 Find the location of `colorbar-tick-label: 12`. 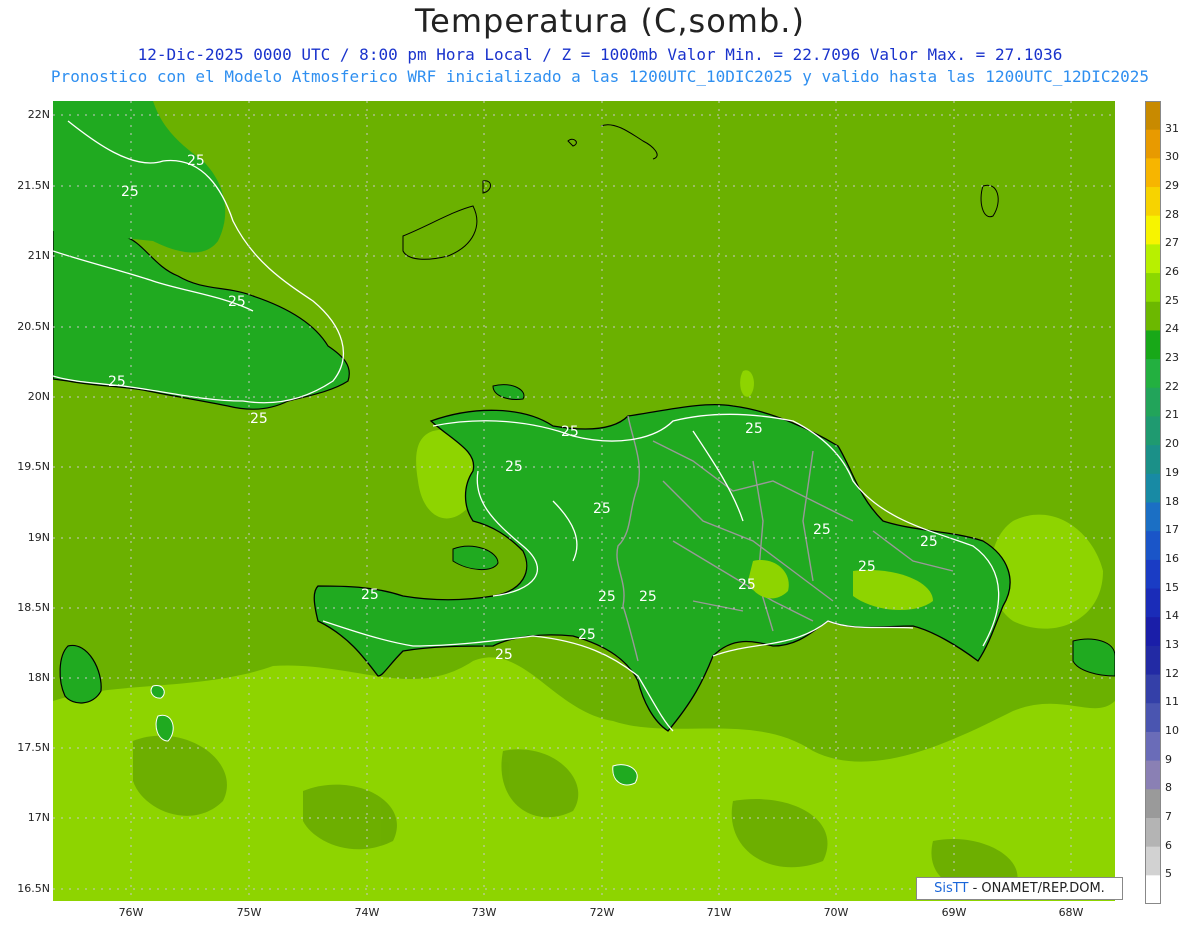

colorbar-tick-label: 12 is located at coordinates (1172, 673).